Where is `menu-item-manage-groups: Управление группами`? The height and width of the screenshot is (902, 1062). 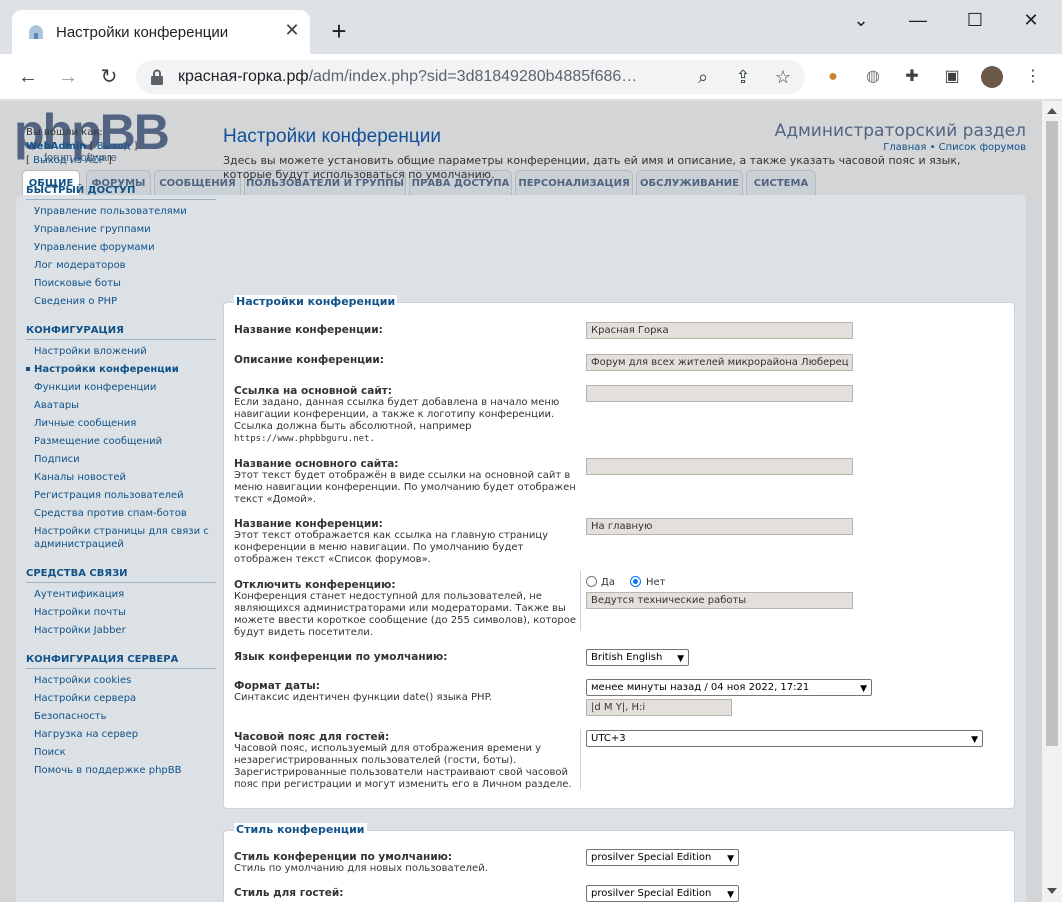 menu-item-manage-groups: Управление группами is located at coordinates (121, 227).